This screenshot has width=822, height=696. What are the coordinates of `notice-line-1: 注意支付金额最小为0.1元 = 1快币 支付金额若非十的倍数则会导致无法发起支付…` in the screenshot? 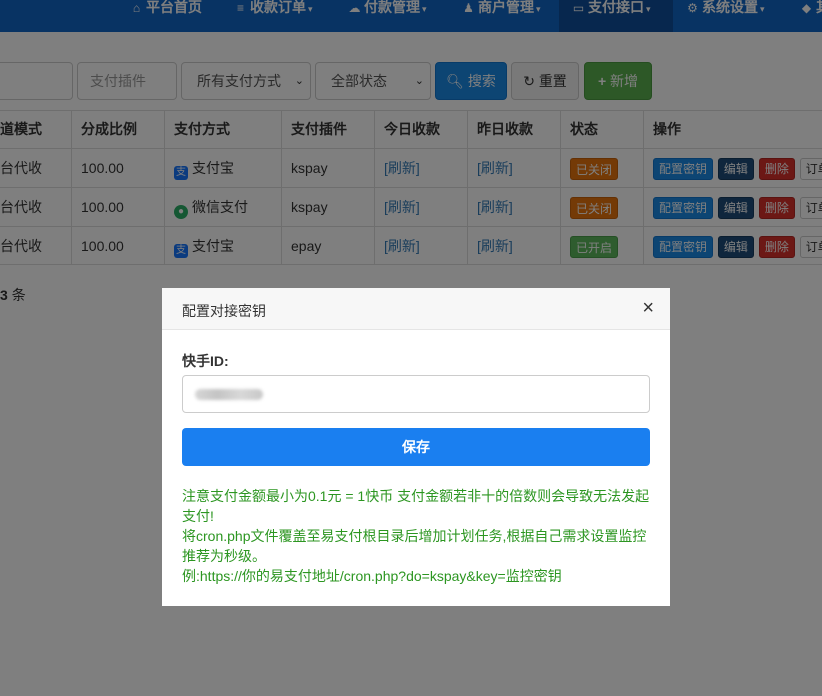 It's located at (416, 506).